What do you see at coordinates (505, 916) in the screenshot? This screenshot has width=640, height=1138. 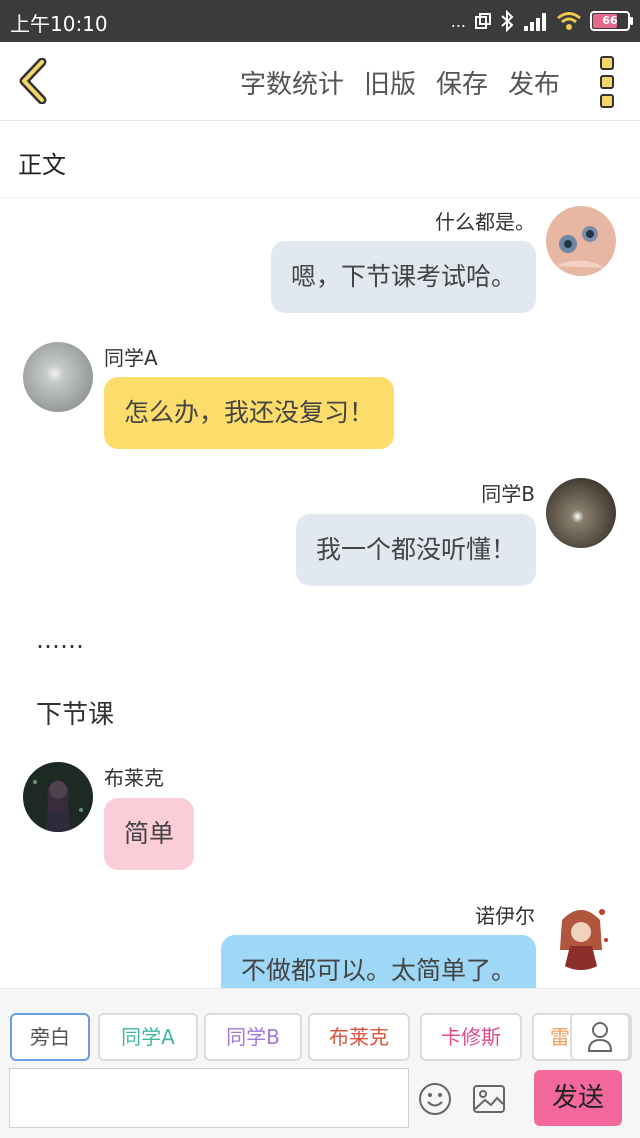 I see `sender-name: 诺伊尔` at bounding box center [505, 916].